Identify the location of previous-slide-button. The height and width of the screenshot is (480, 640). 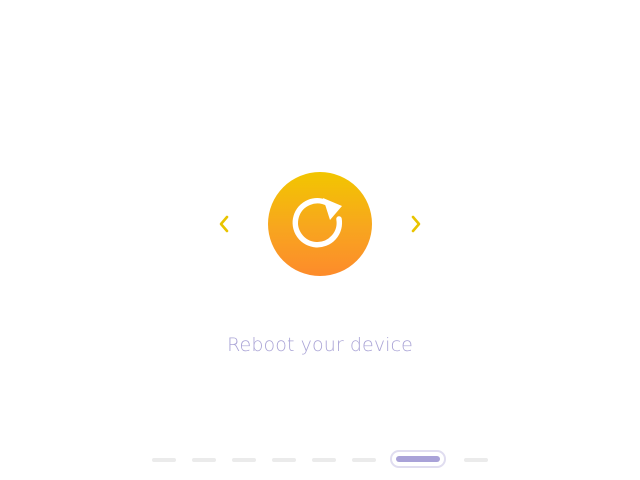
(224, 224).